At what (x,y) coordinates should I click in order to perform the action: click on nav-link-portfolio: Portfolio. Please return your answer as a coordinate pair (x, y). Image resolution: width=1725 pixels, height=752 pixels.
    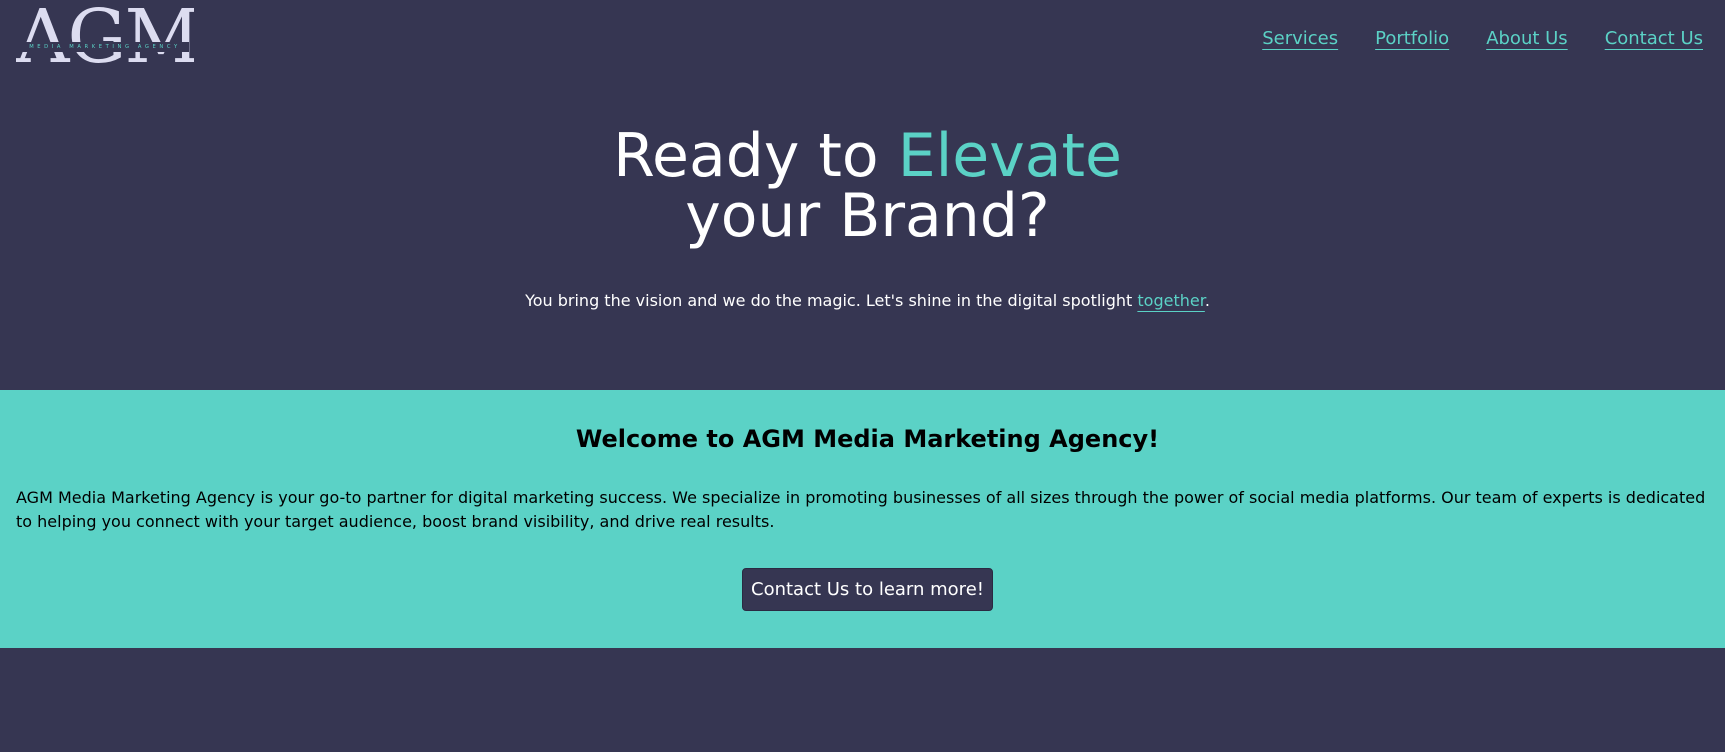
    Looking at the image, I should click on (1412, 39).